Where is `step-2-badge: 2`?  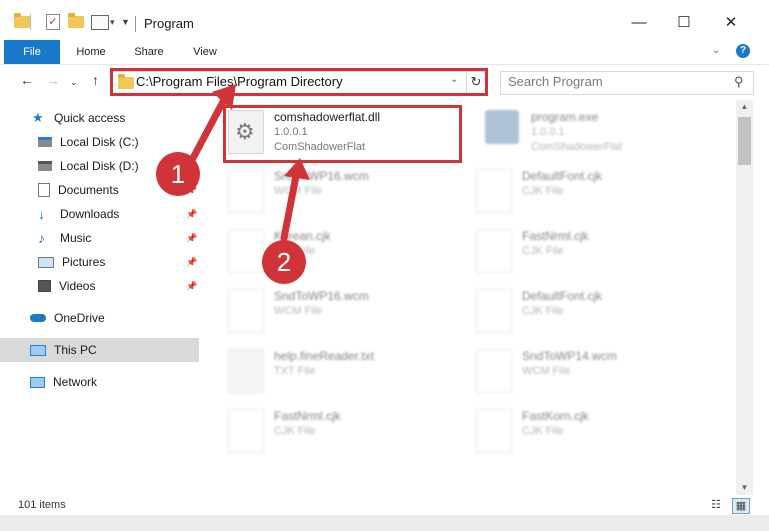
step-2-badge: 2 is located at coordinates (284, 262).